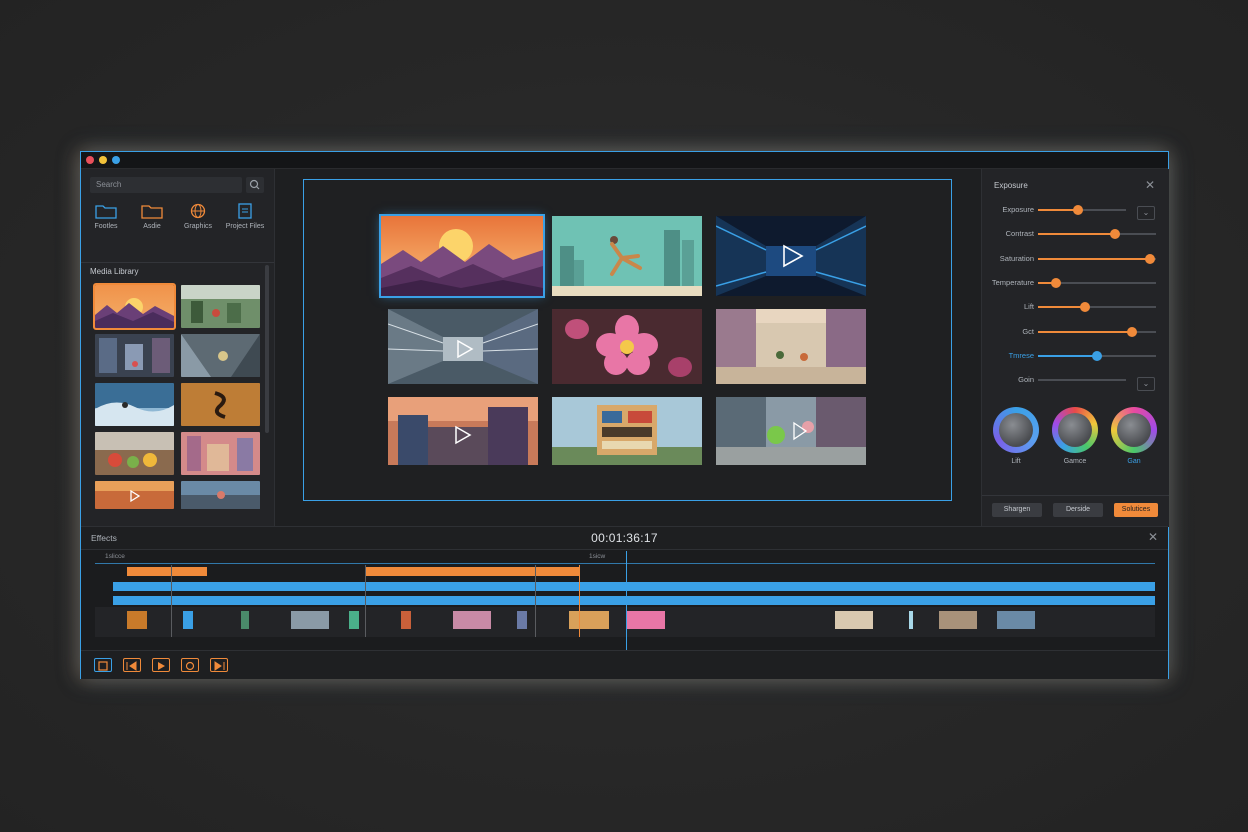  I want to click on preview-thumb-store, so click(463, 346).